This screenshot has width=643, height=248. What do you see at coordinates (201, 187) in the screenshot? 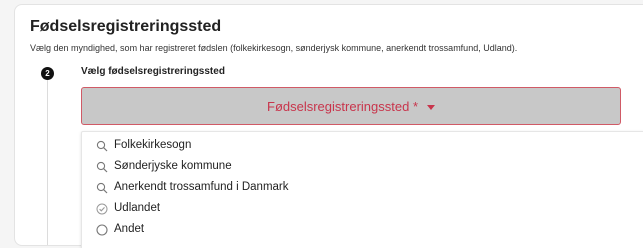
I see `option-label: Anerkendt trossamfund i Danmark` at bounding box center [201, 187].